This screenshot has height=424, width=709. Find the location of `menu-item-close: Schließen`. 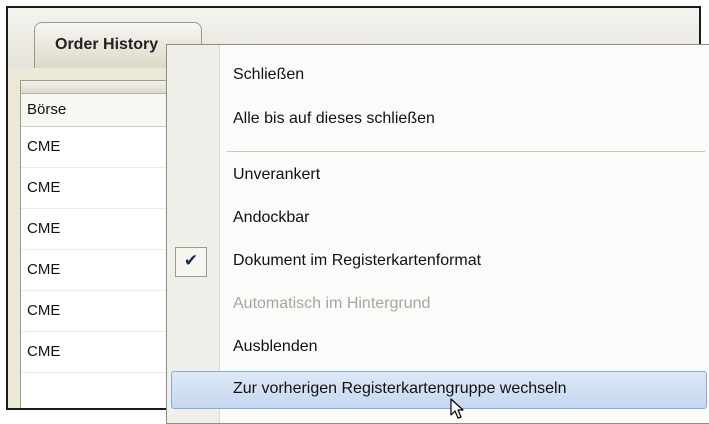

menu-item-close: Schließen is located at coordinates (438, 76).